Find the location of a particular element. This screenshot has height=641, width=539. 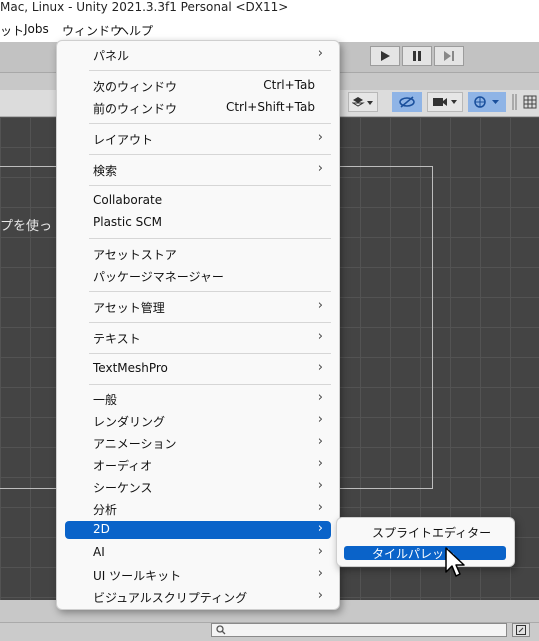

gizmos-icon is located at coordinates (487, 102).